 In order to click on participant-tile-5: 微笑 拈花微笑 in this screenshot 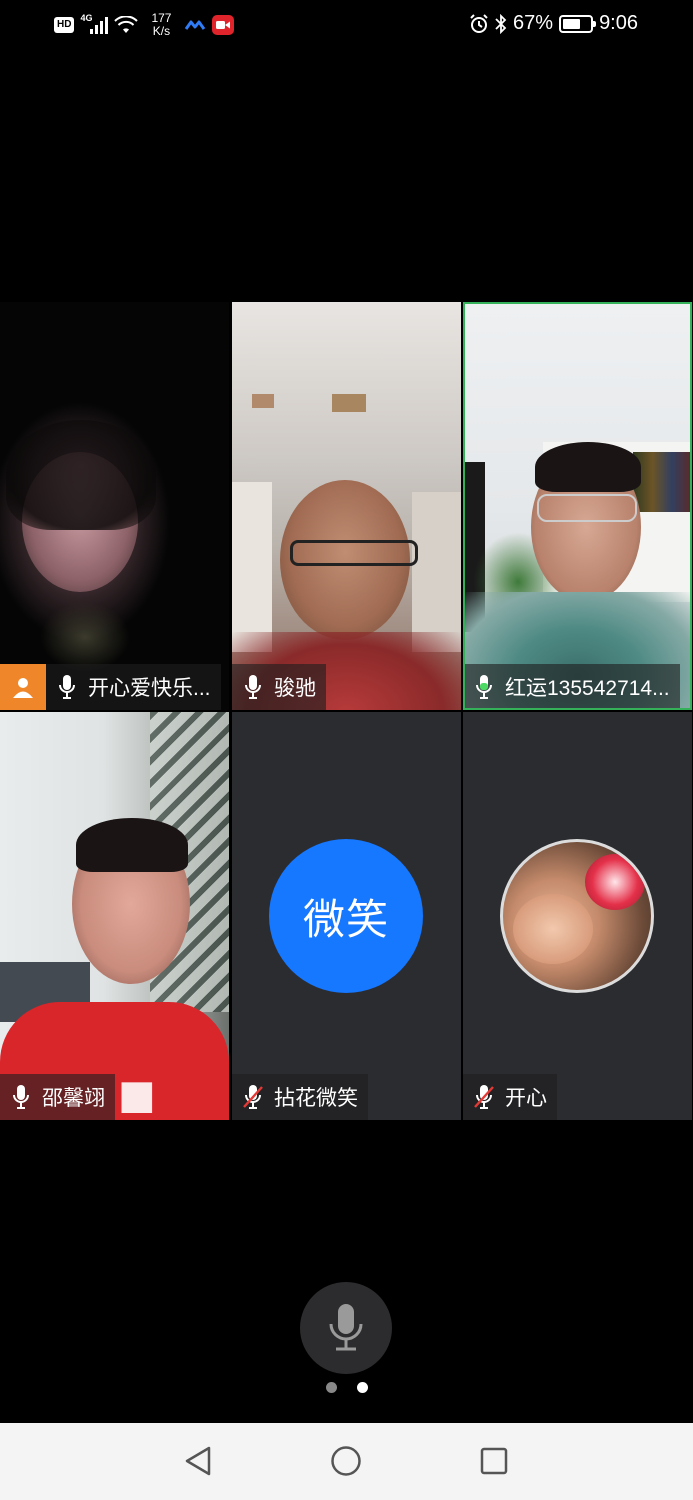, I will do `click(346, 916)`.